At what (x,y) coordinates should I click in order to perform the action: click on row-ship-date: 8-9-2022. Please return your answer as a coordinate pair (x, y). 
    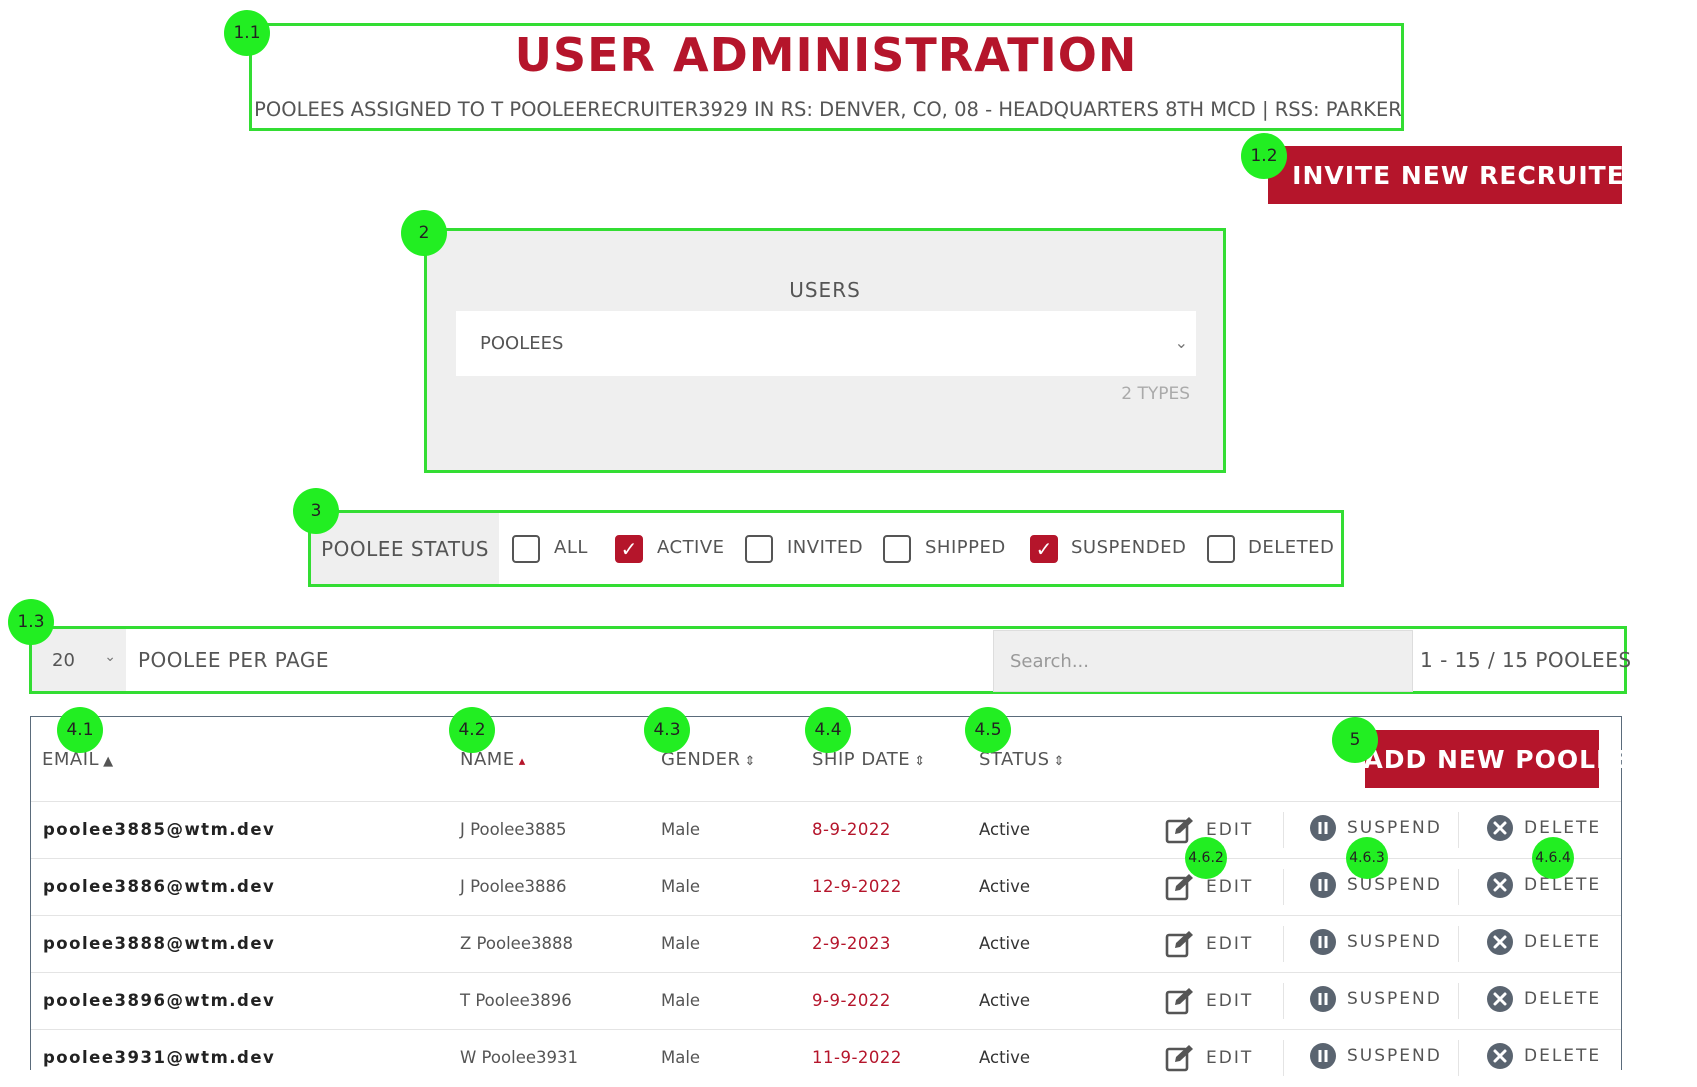
    Looking at the image, I should click on (851, 829).